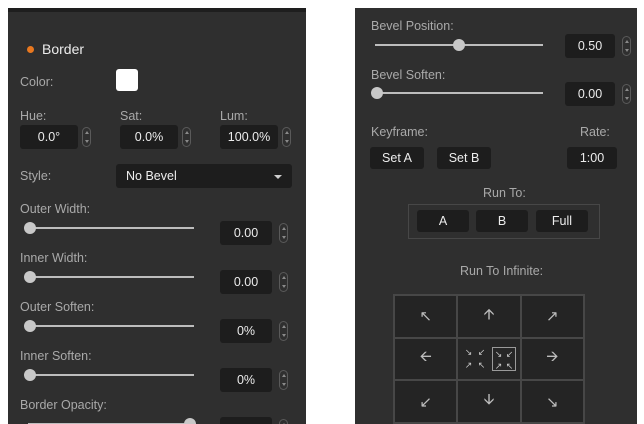 This screenshot has width=644, height=424. What do you see at coordinates (149, 137) in the screenshot?
I see `sat-field: 0.0%` at bounding box center [149, 137].